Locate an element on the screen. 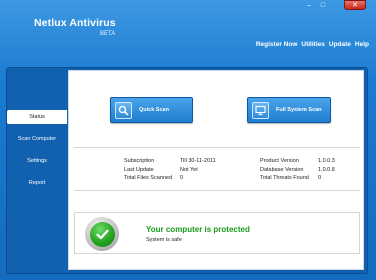 The width and height of the screenshot is (376, 280). sidebar: Status Scan Computer Settings Report is located at coordinates (37, 154).